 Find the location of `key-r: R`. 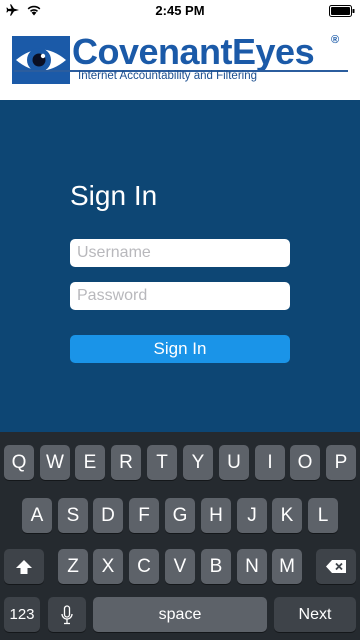

key-r: R is located at coordinates (126, 462).